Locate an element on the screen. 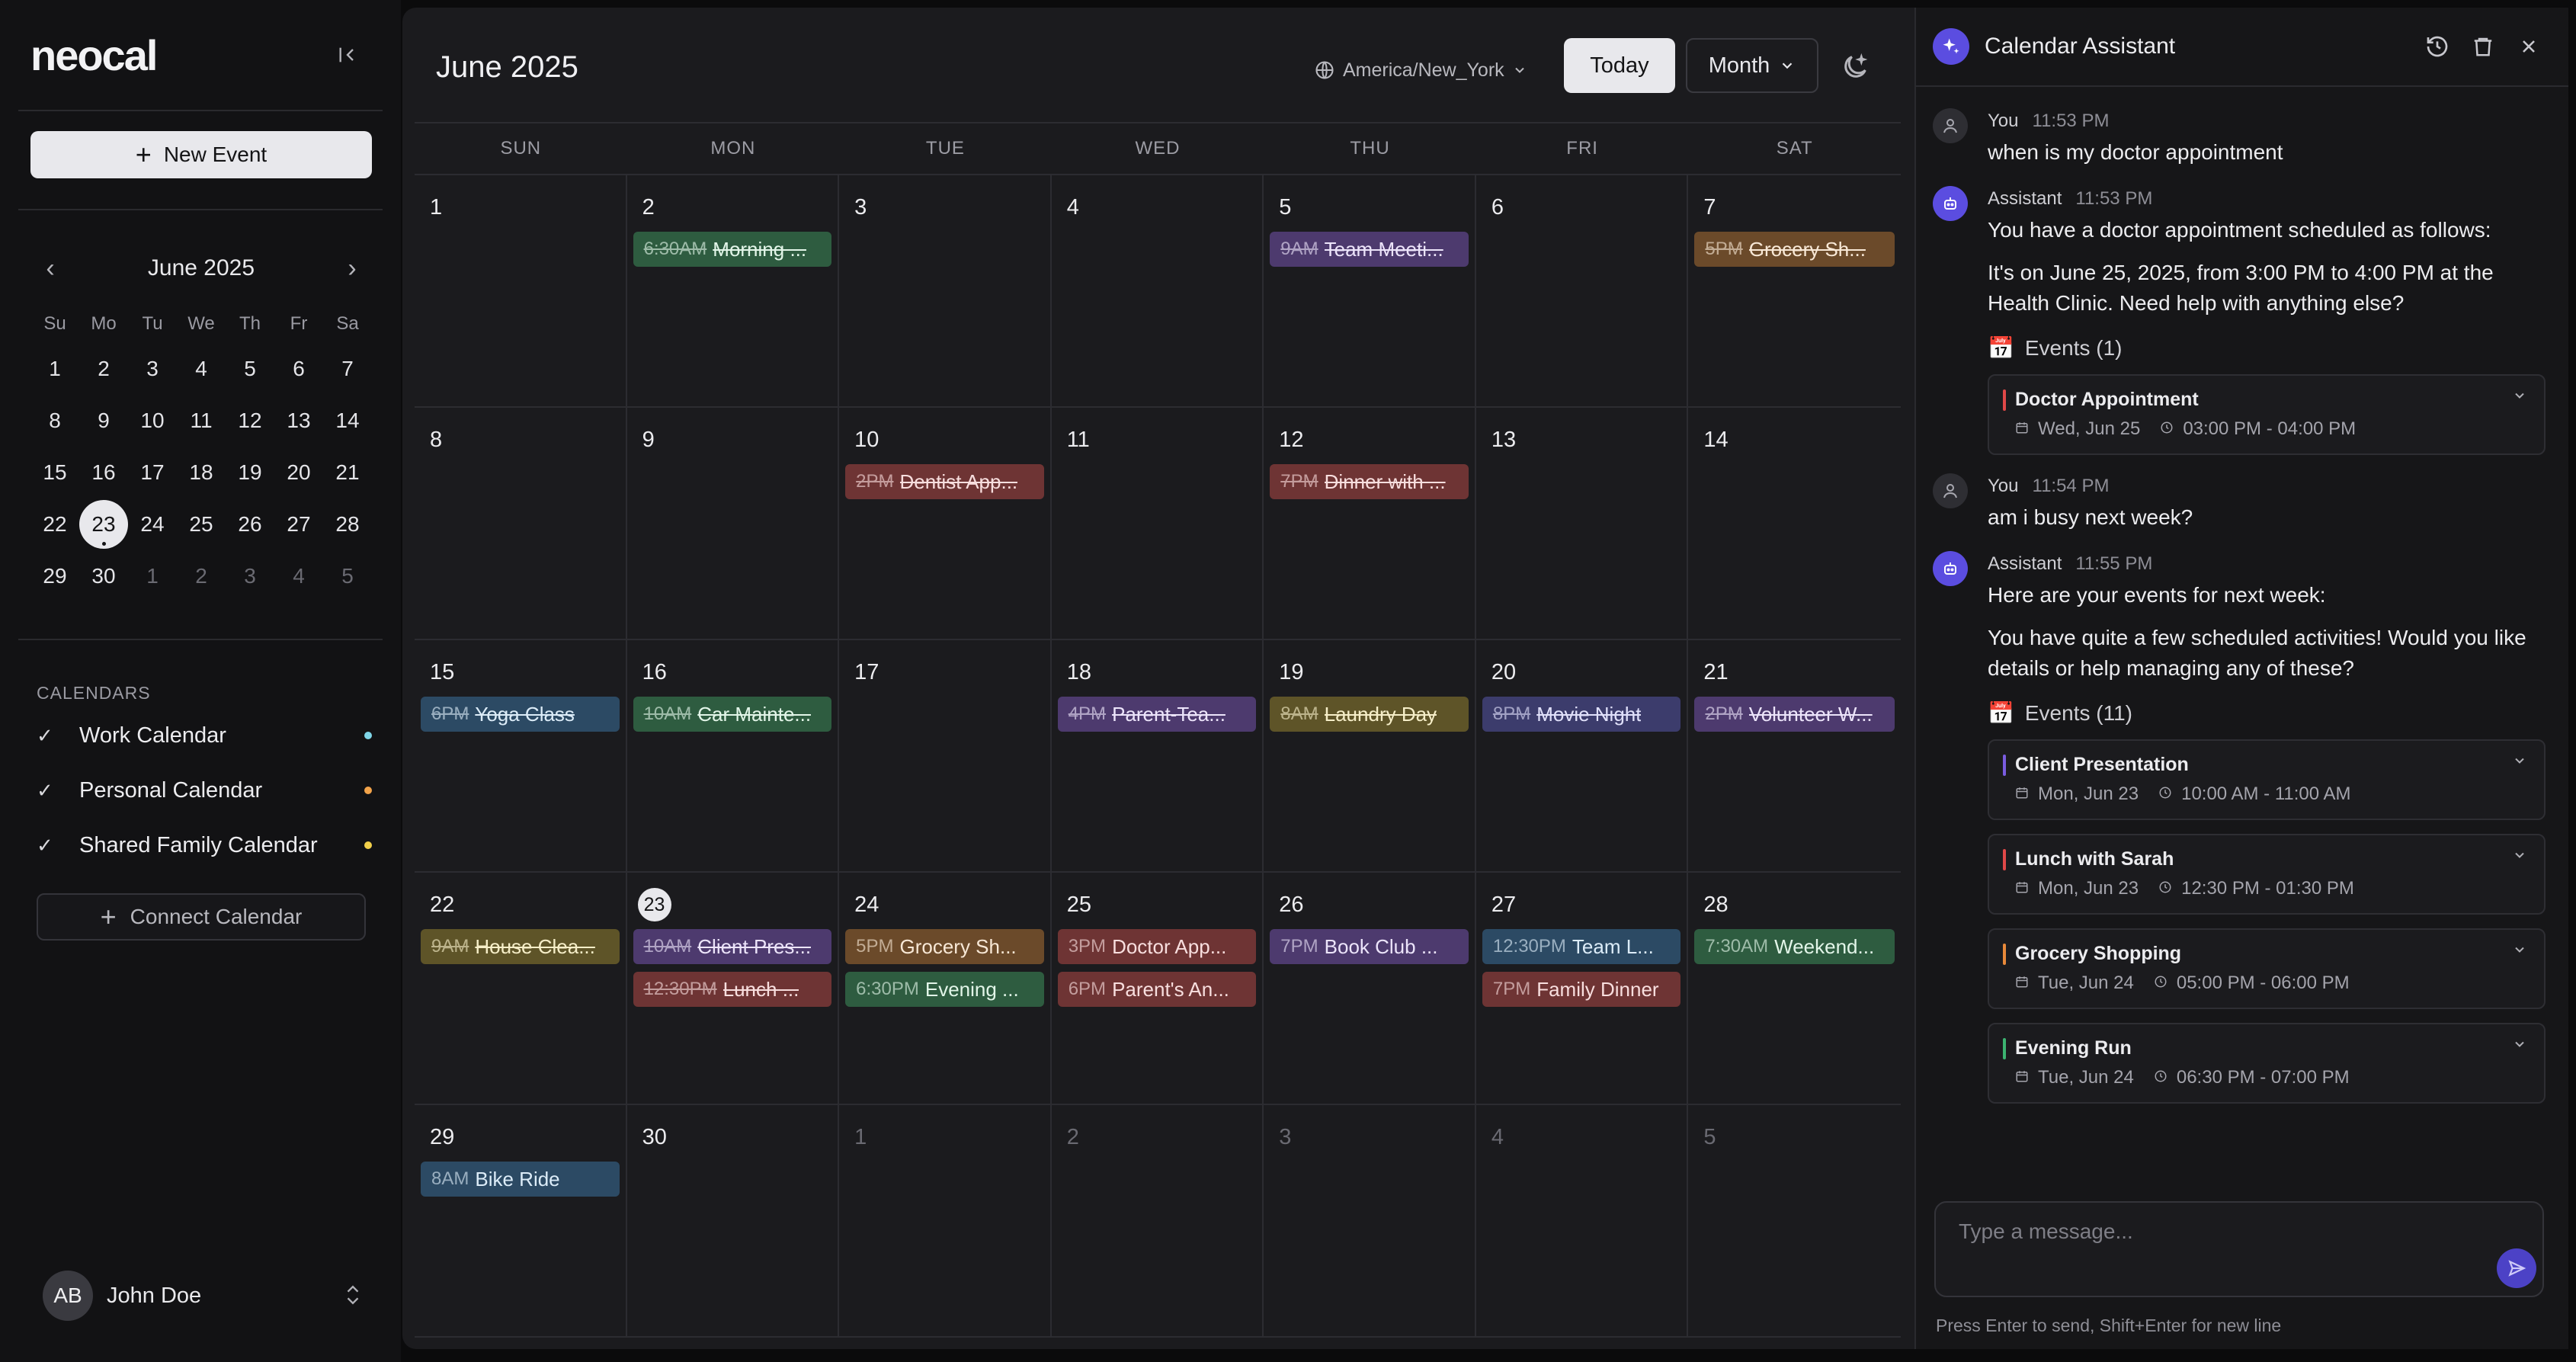 The width and height of the screenshot is (2576, 1362). day-cell: 19 8AM Laundry Day is located at coordinates (1370, 756).